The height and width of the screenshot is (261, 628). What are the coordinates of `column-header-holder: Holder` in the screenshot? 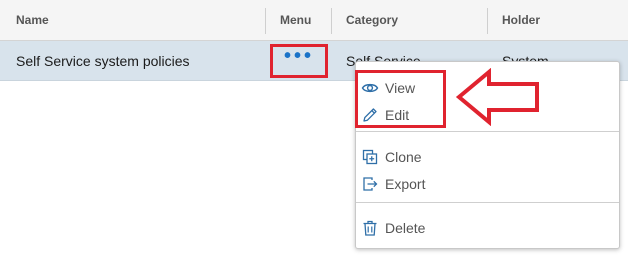 It's located at (558, 20).